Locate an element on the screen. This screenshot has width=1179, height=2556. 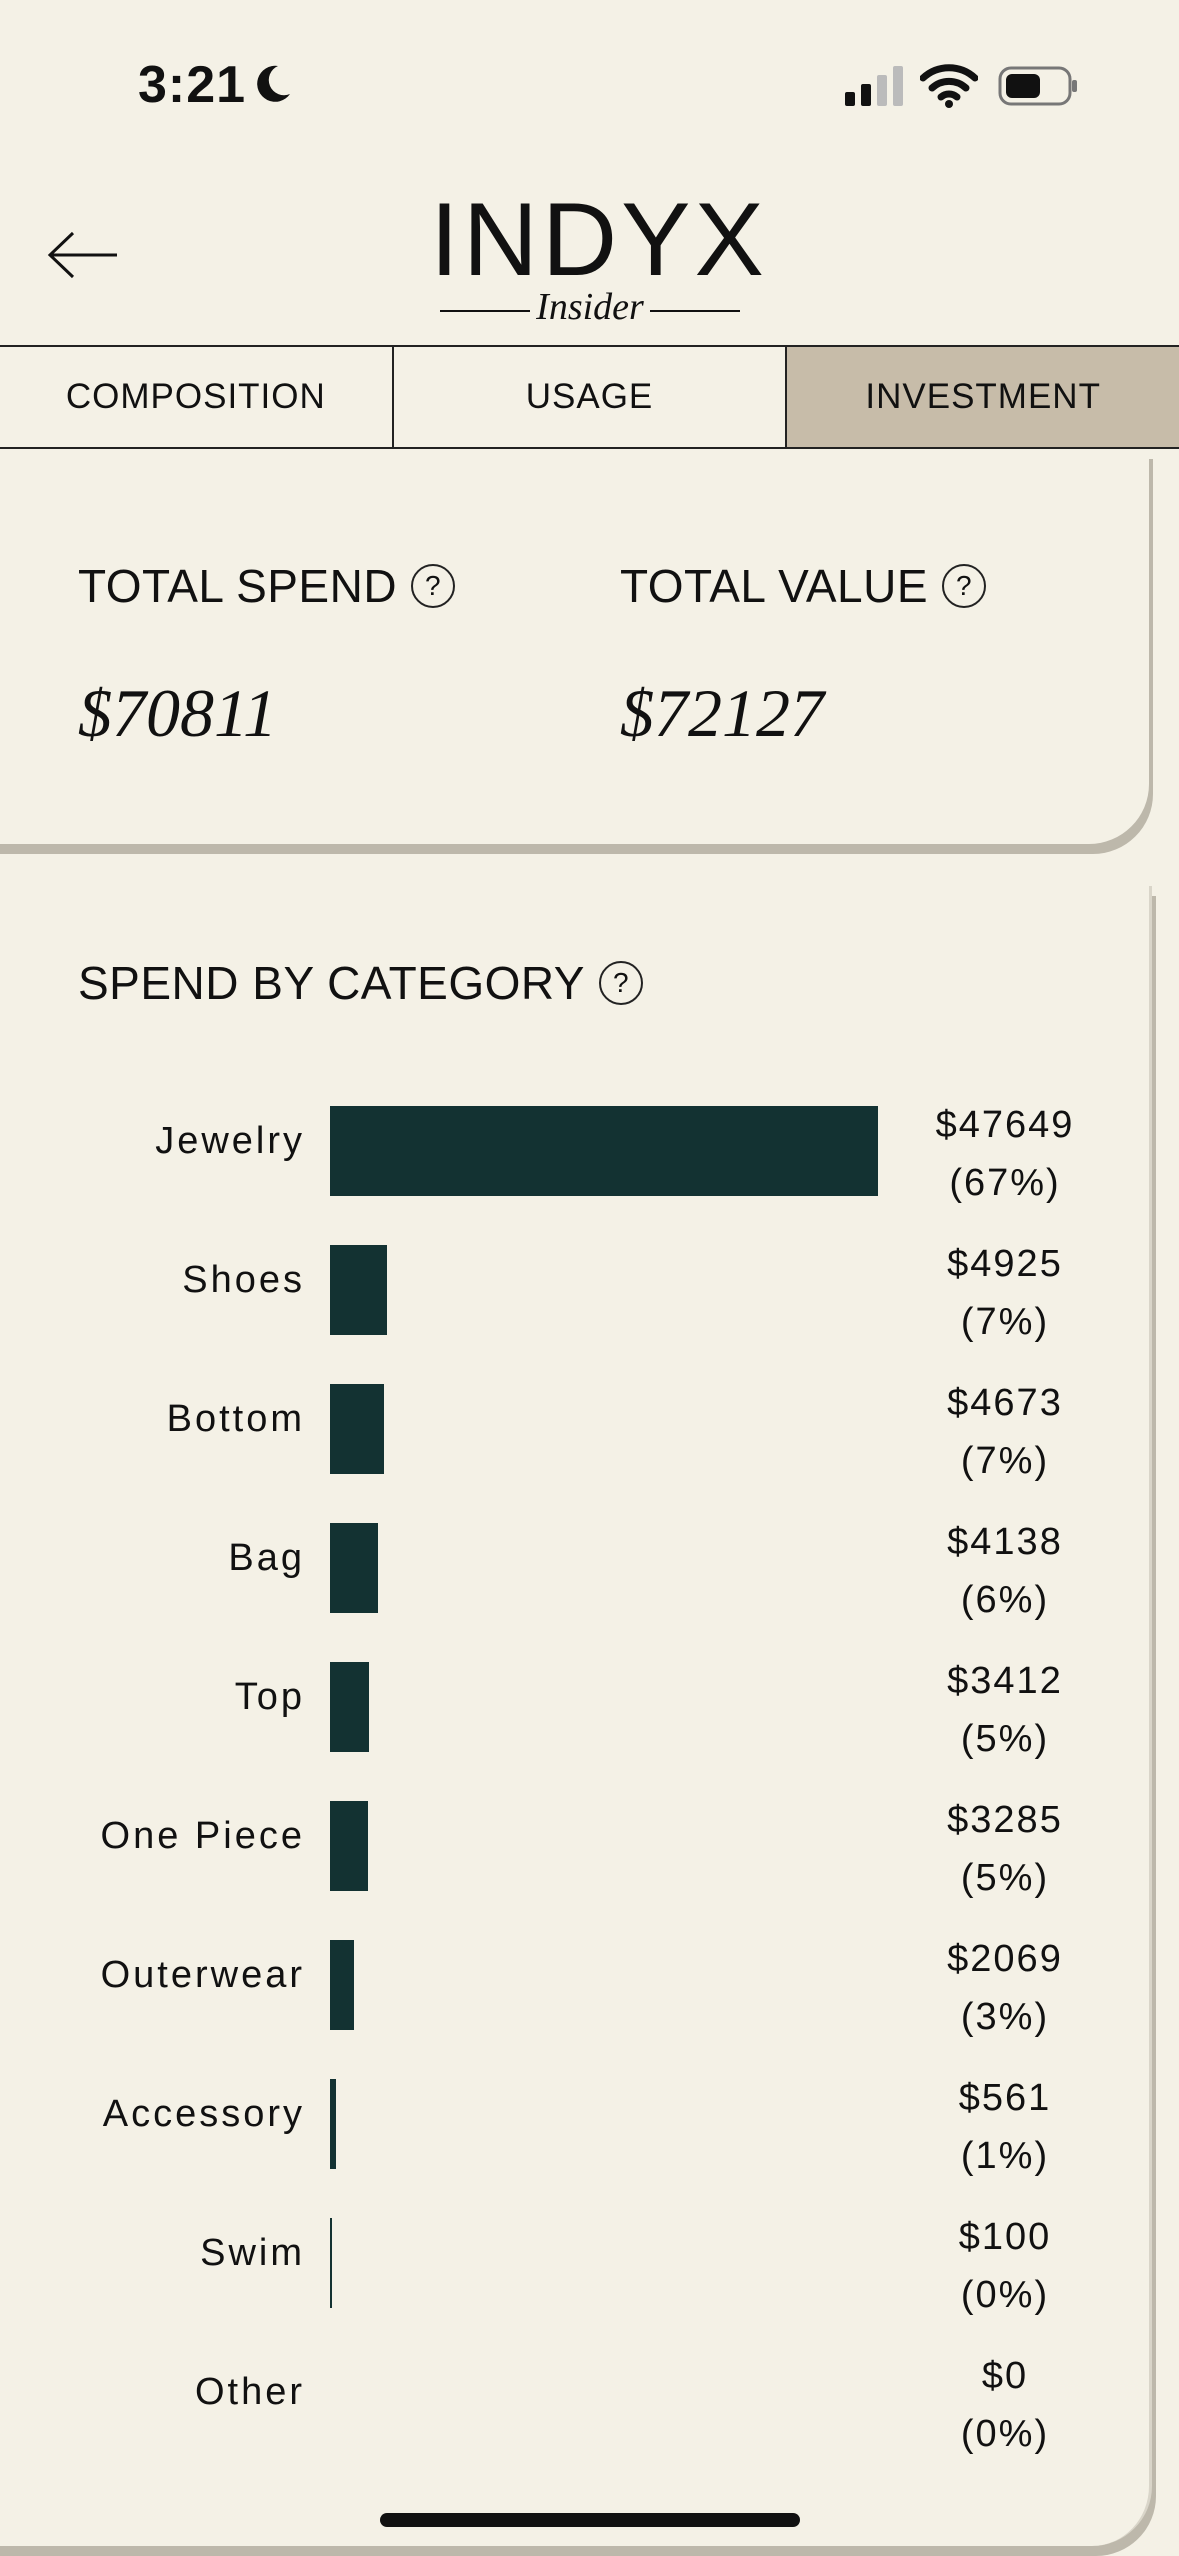
logo-rule-right is located at coordinates (695, 311).